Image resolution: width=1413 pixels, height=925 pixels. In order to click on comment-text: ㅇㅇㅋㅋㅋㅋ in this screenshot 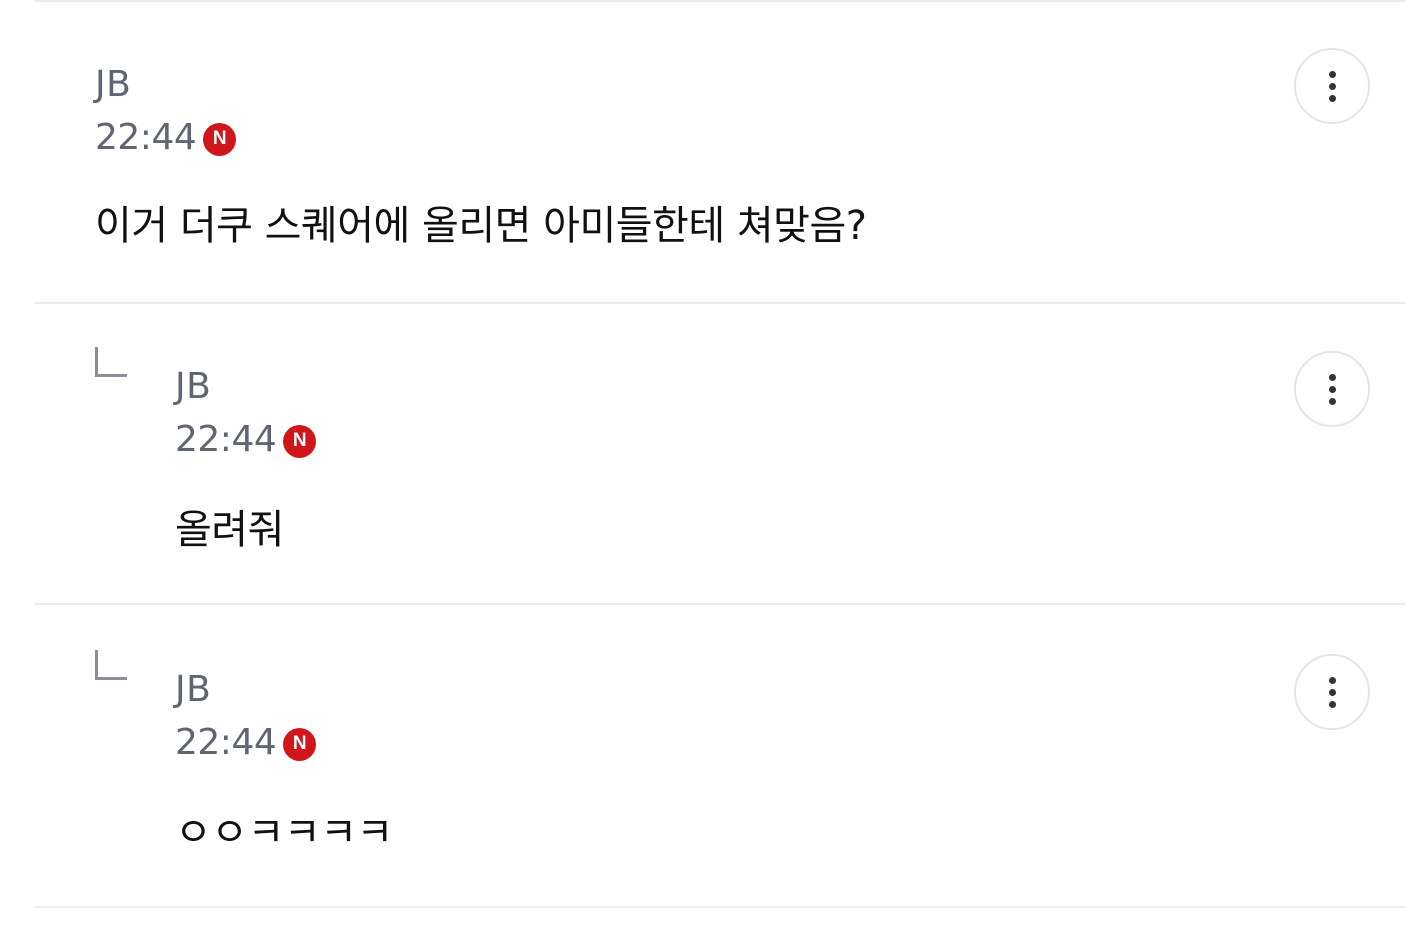, I will do `click(284, 833)`.